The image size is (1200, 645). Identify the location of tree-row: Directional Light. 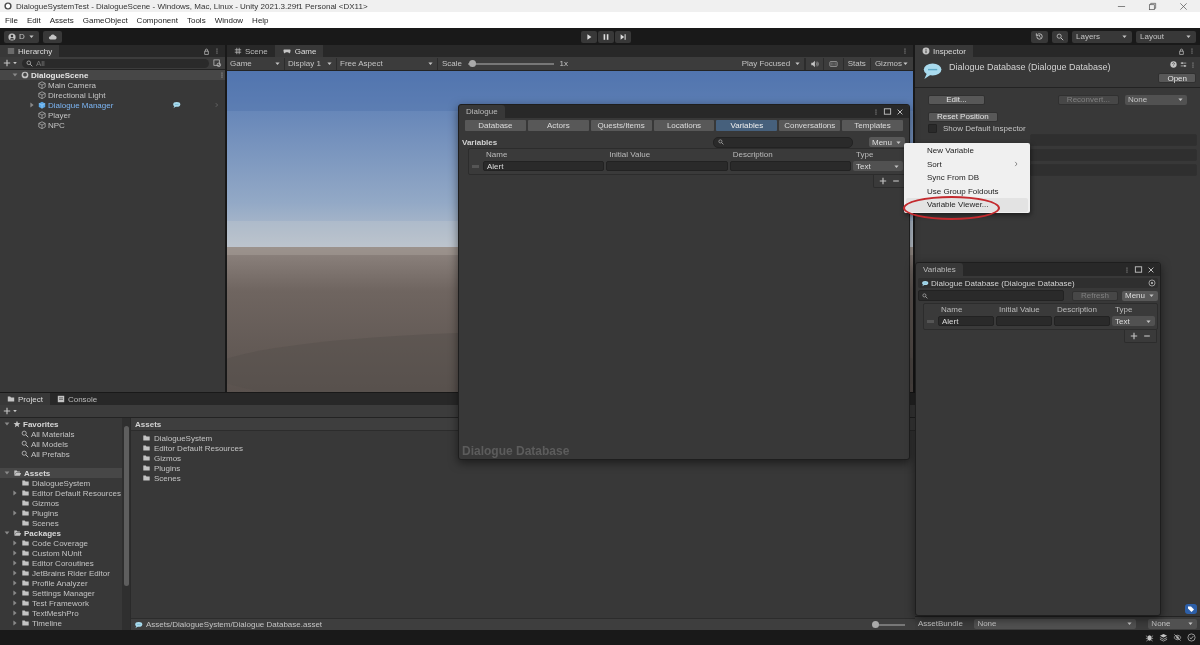
(112, 95).